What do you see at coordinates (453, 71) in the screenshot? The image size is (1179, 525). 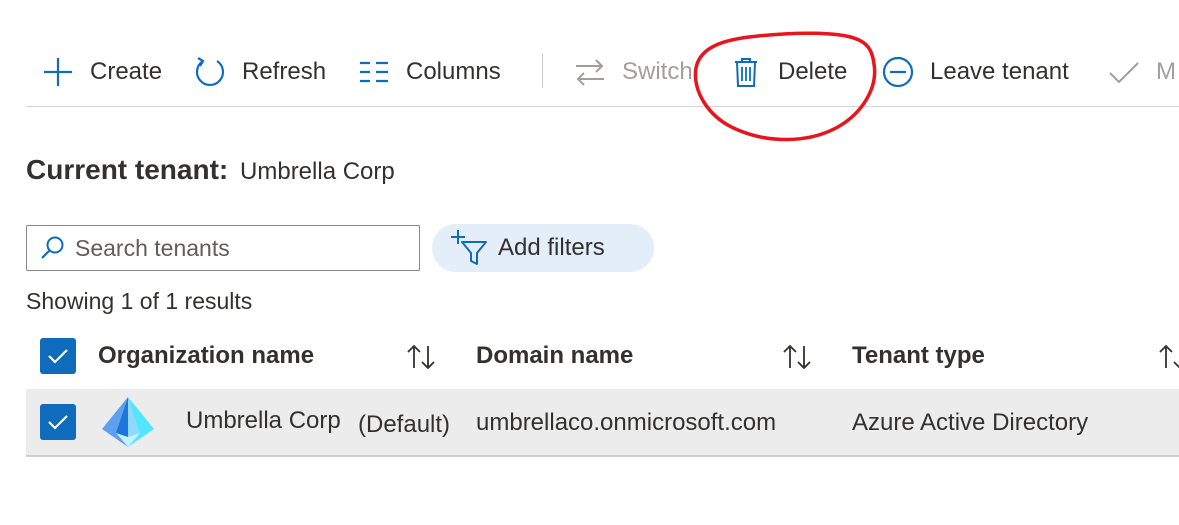 I see `columns-label: Columns` at bounding box center [453, 71].